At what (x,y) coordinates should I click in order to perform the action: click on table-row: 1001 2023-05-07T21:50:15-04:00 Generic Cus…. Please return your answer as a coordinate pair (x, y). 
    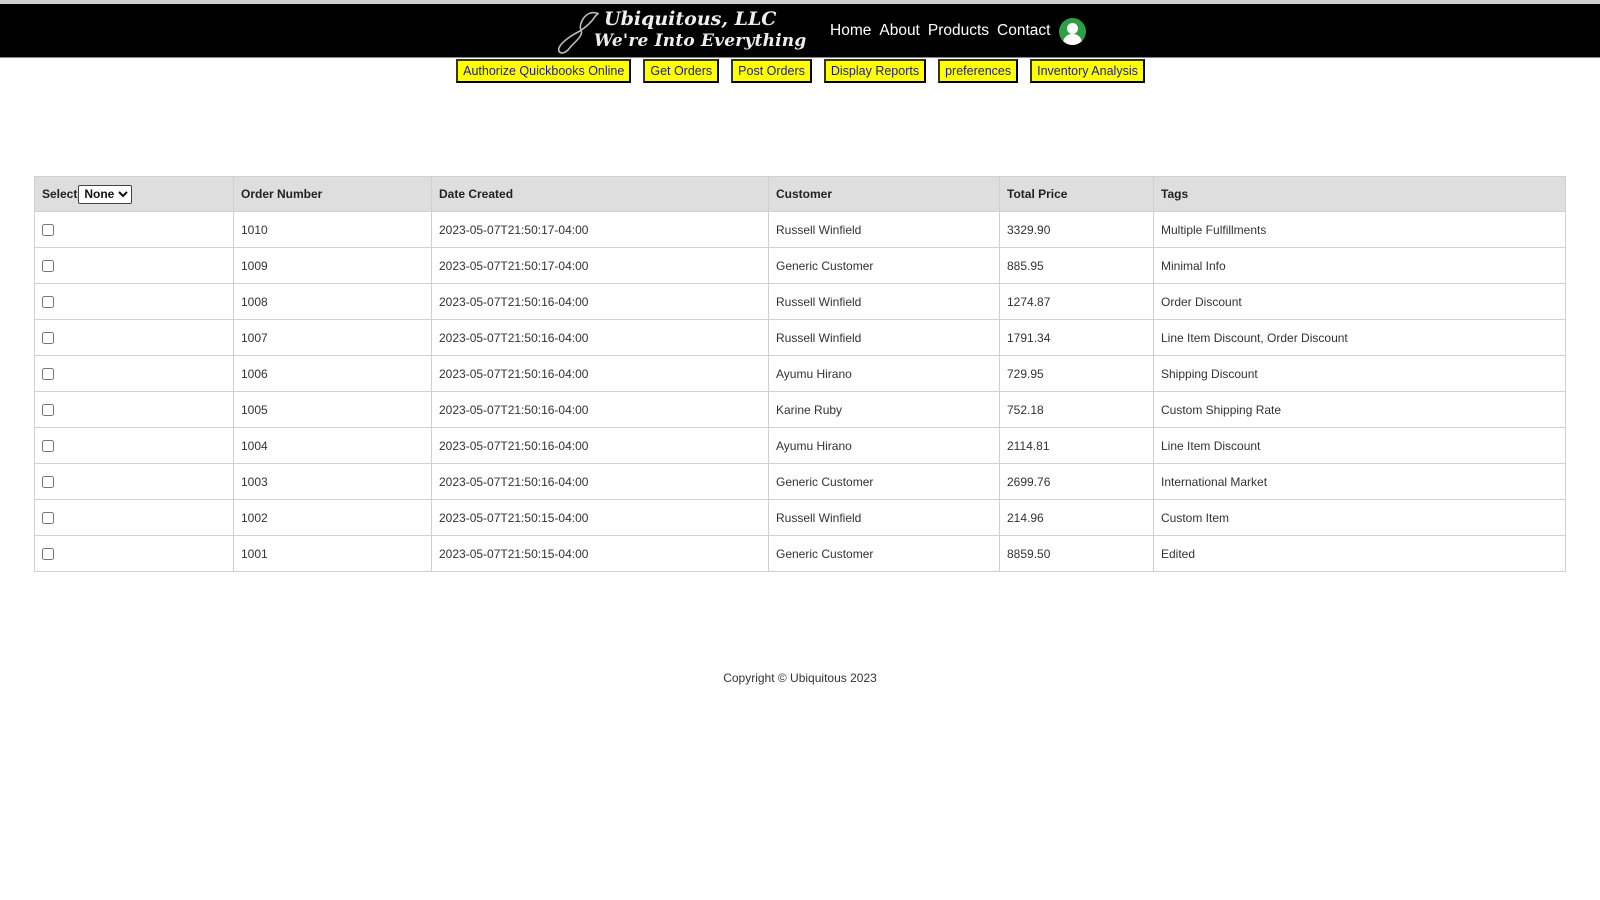
    Looking at the image, I should click on (800, 553).